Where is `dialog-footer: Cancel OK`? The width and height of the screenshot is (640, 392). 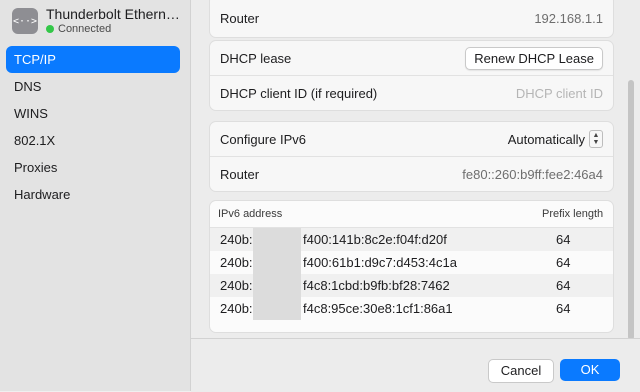
dialog-footer: Cancel OK is located at coordinates (415, 365).